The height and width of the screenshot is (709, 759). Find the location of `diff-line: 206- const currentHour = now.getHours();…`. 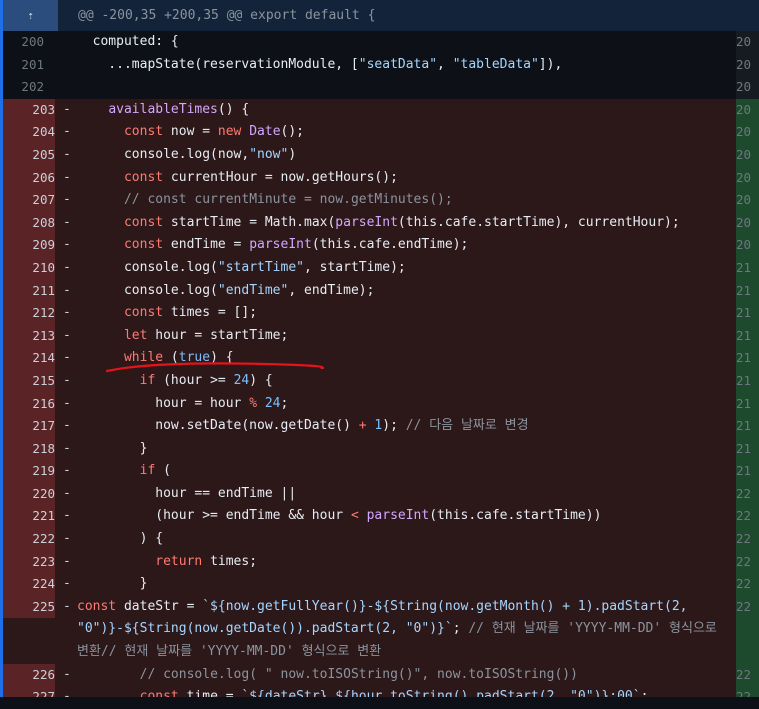

diff-line: 206- const currentHour = now.getHours();… is located at coordinates (379, 178).